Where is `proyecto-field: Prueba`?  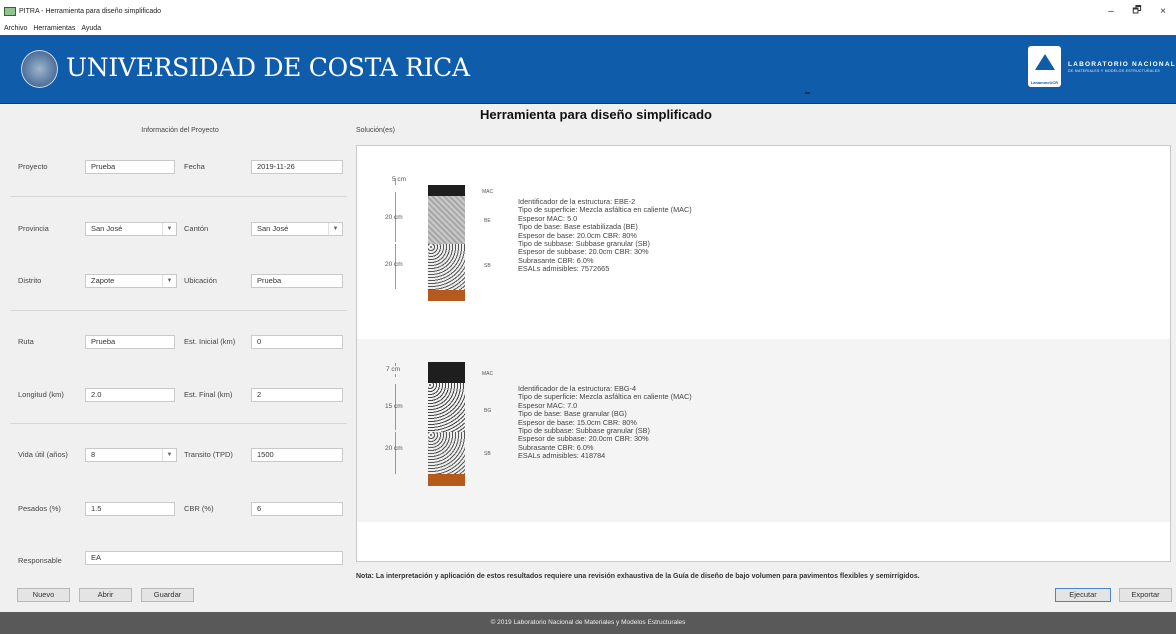
proyecto-field: Prueba is located at coordinates (130, 167).